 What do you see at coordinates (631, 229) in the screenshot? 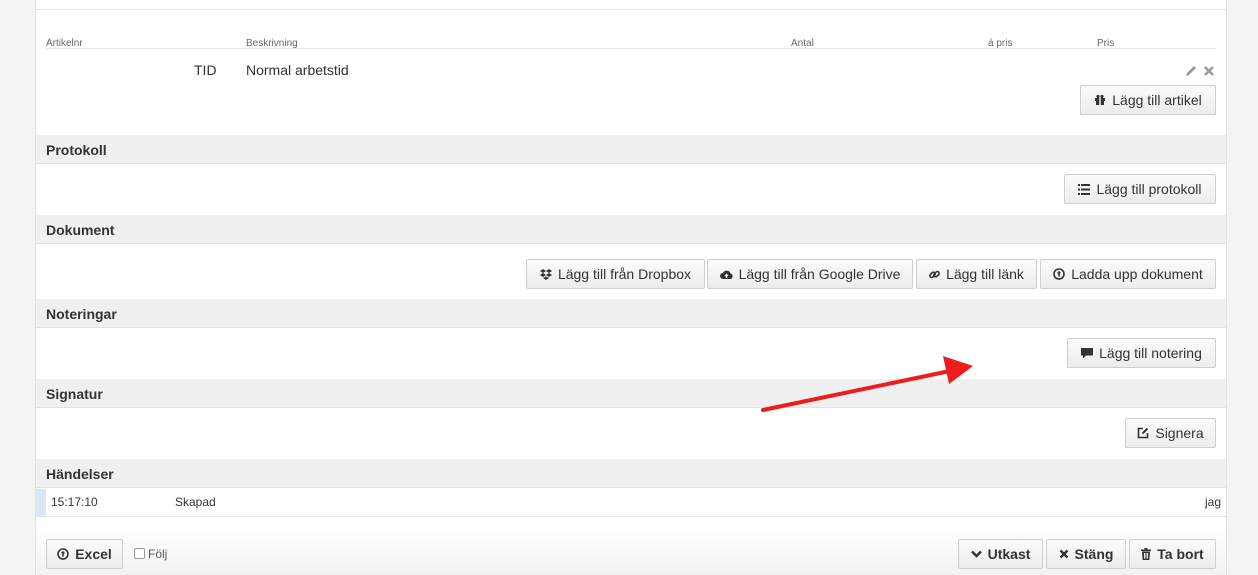
I see `section-header-dokument: Dokument` at bounding box center [631, 229].